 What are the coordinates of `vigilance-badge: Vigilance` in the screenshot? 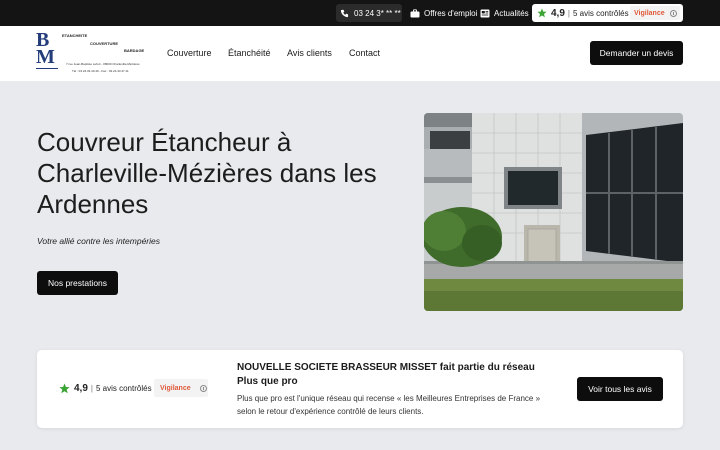 It's located at (655, 13).